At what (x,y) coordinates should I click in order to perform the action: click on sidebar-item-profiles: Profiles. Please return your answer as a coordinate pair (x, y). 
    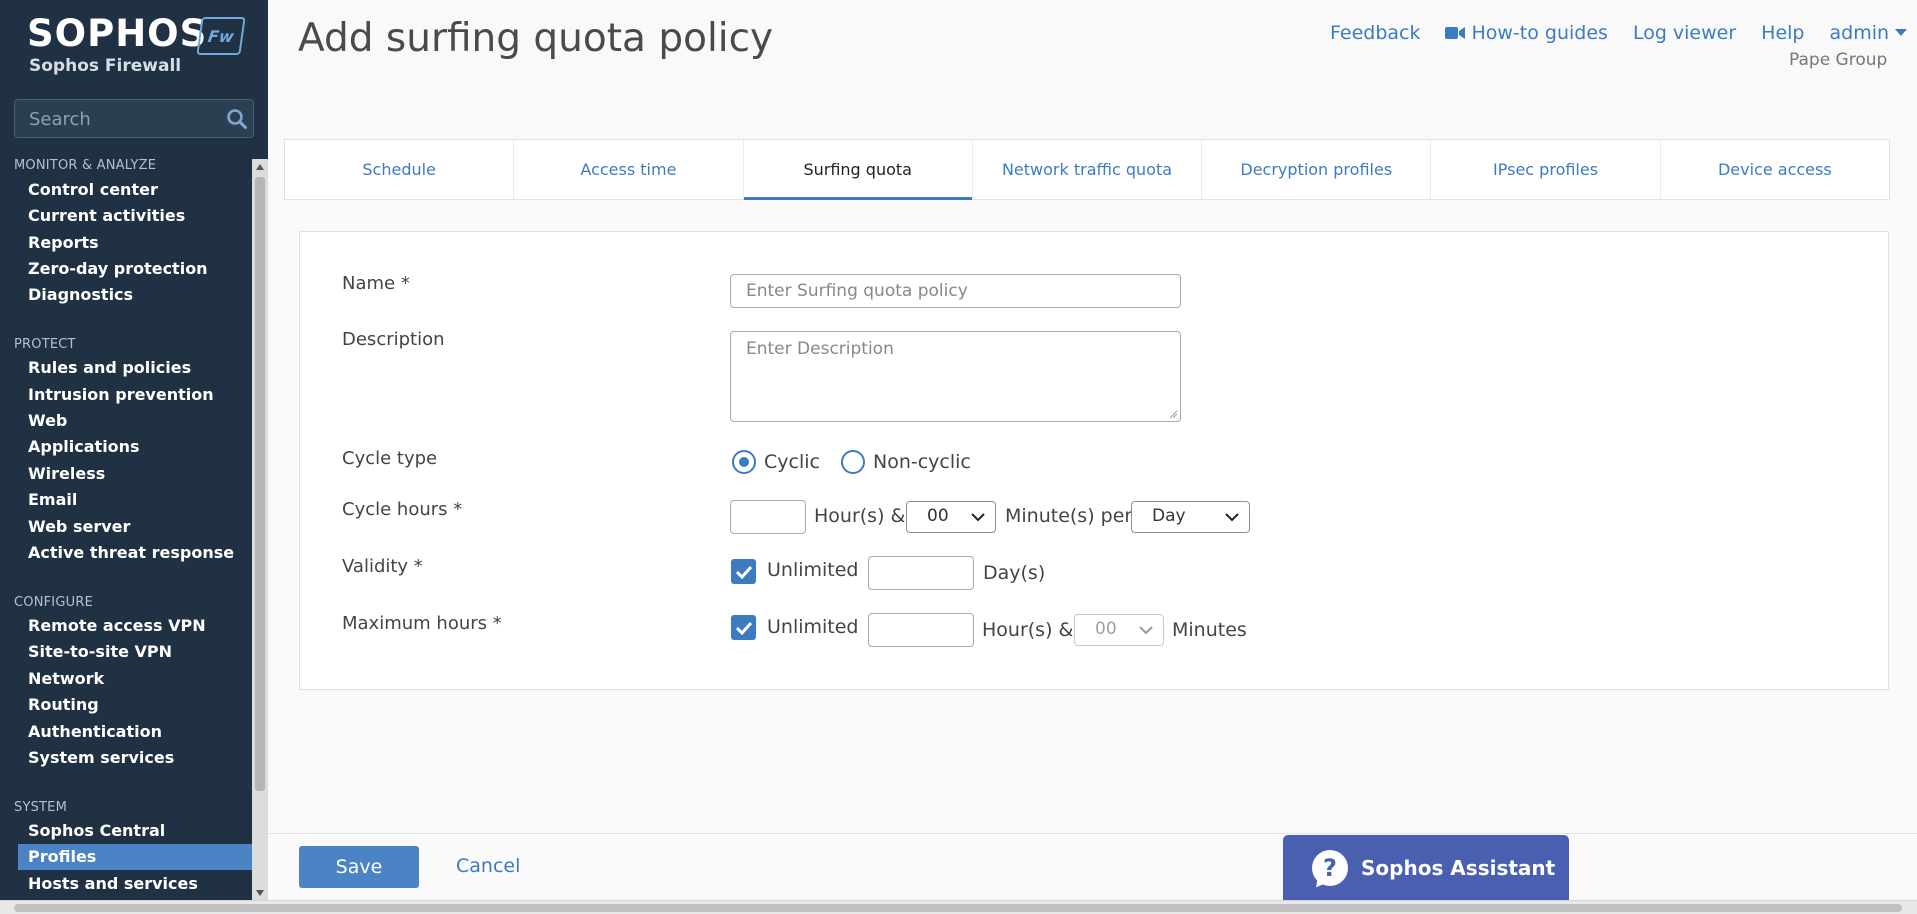
    Looking at the image, I should click on (135, 857).